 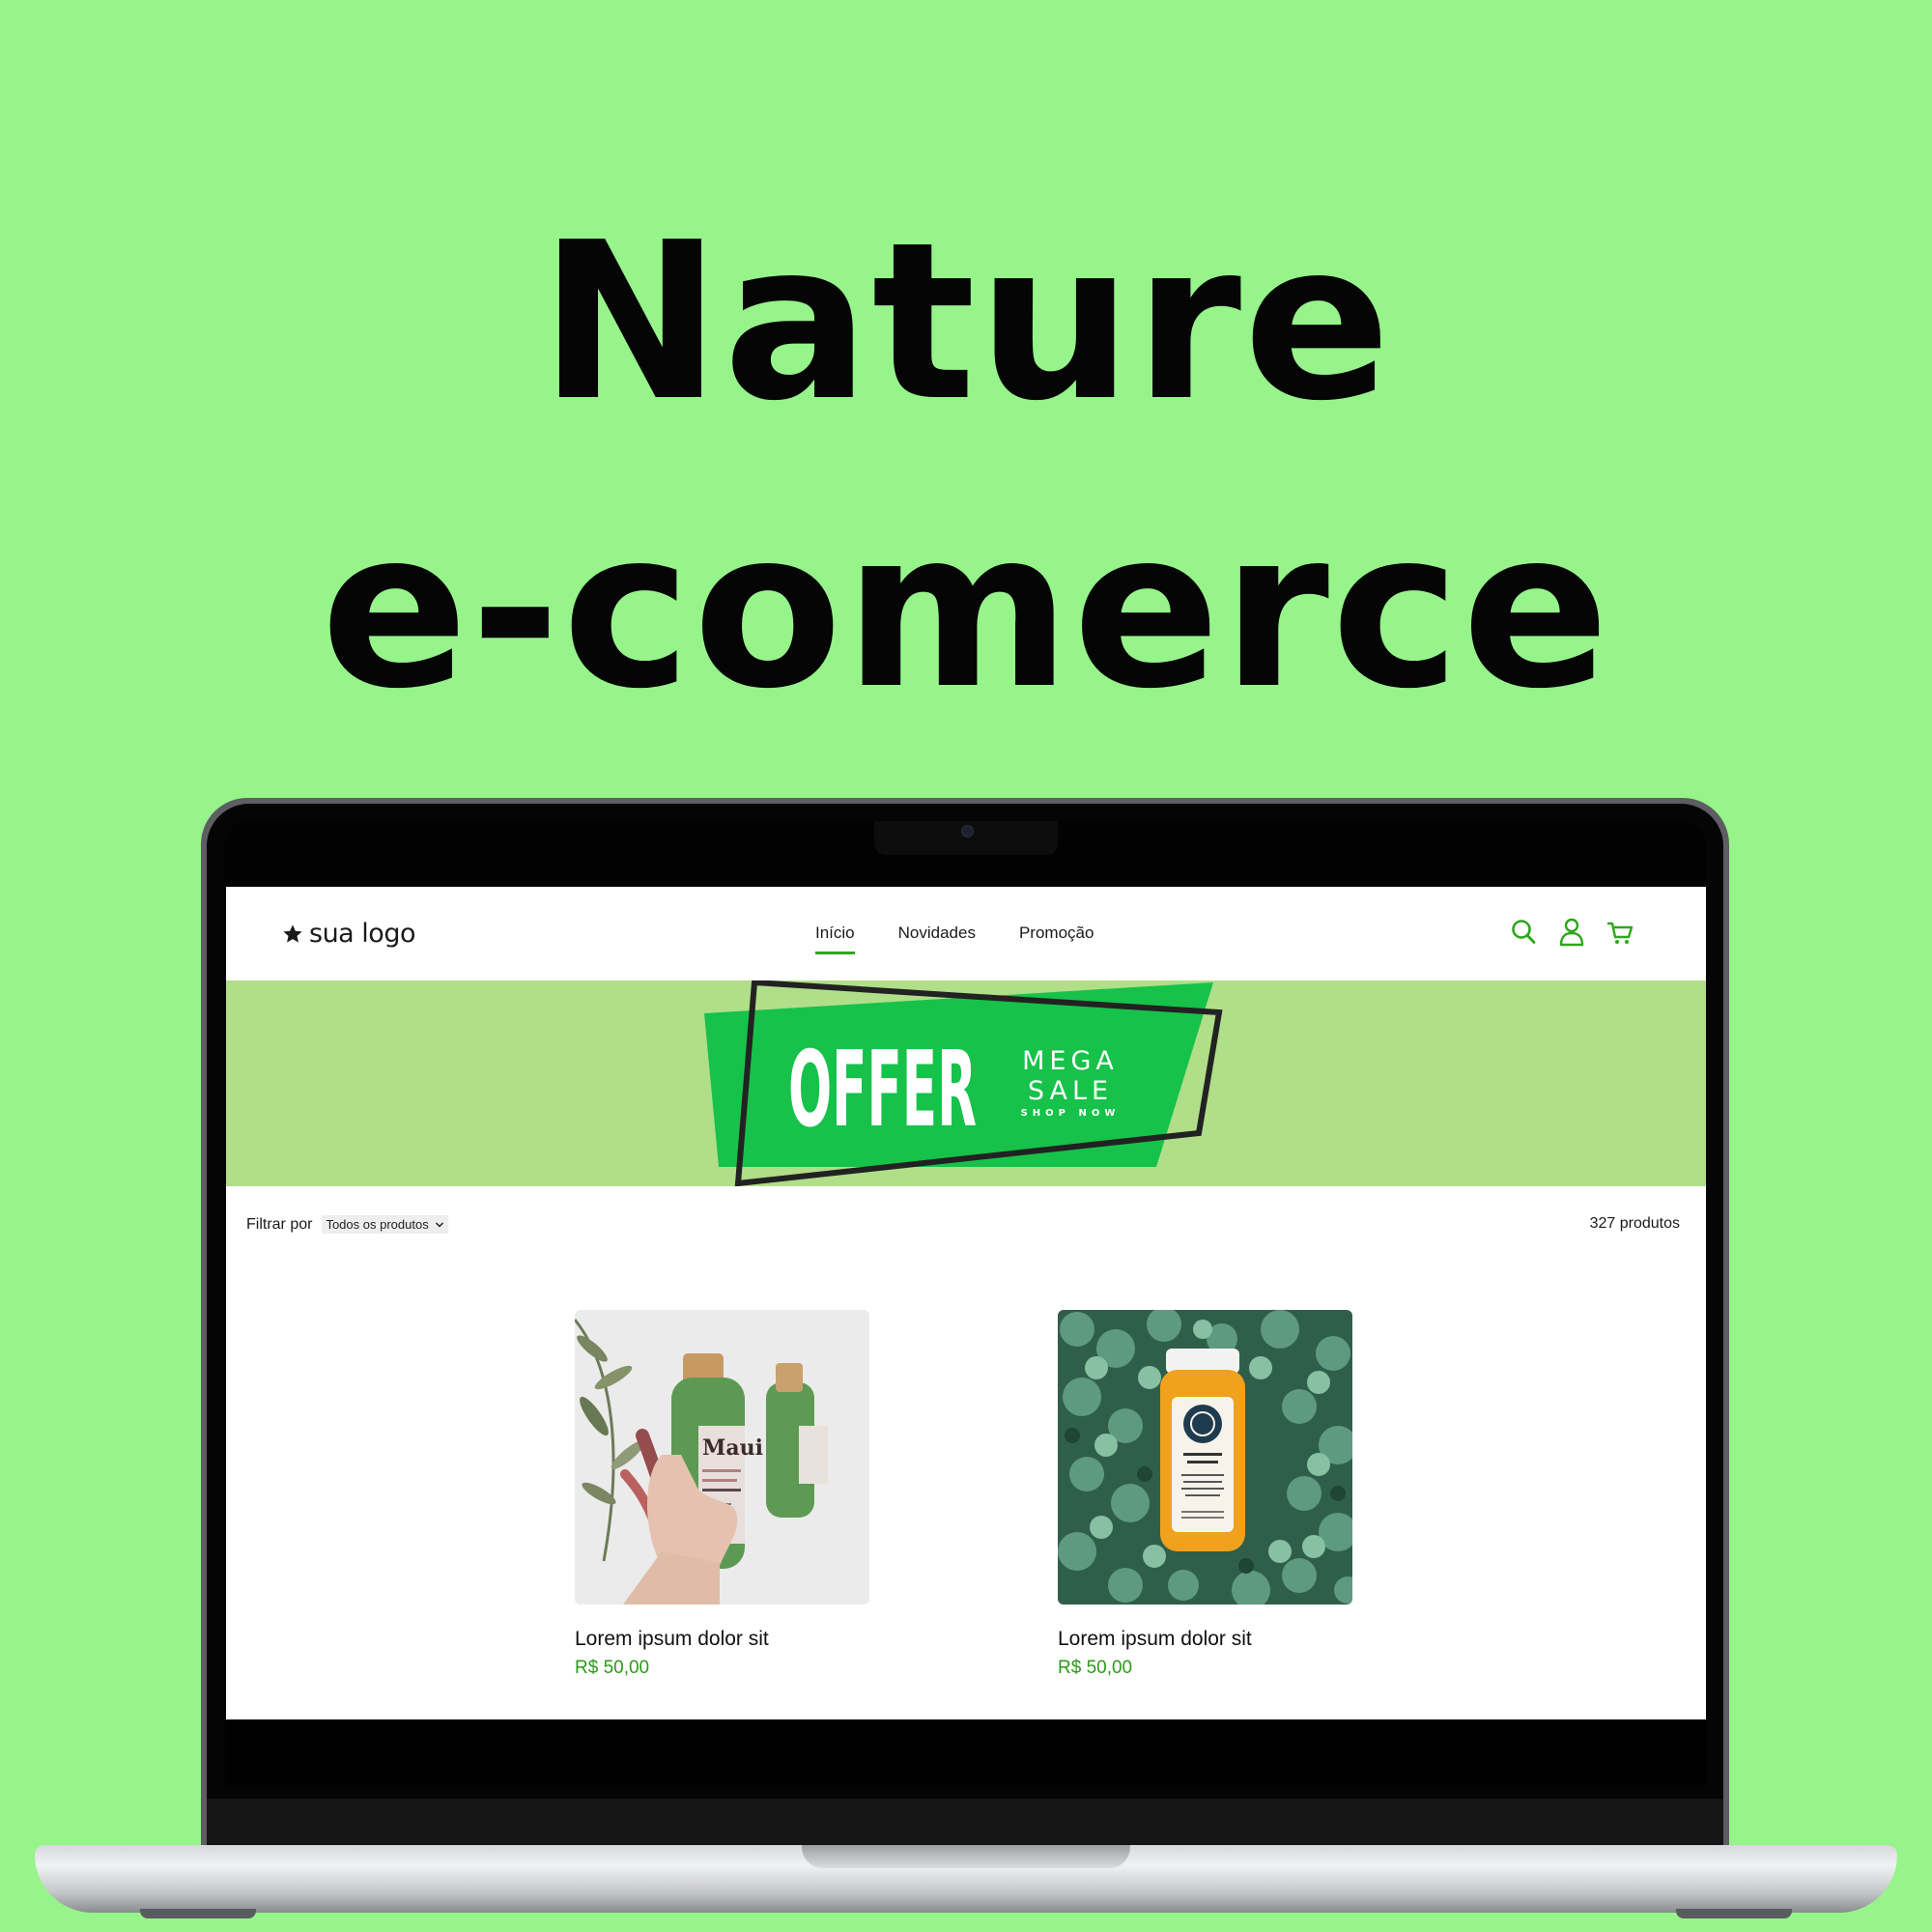 I want to click on product-image-shampoo: Maui, so click(x=722, y=1457).